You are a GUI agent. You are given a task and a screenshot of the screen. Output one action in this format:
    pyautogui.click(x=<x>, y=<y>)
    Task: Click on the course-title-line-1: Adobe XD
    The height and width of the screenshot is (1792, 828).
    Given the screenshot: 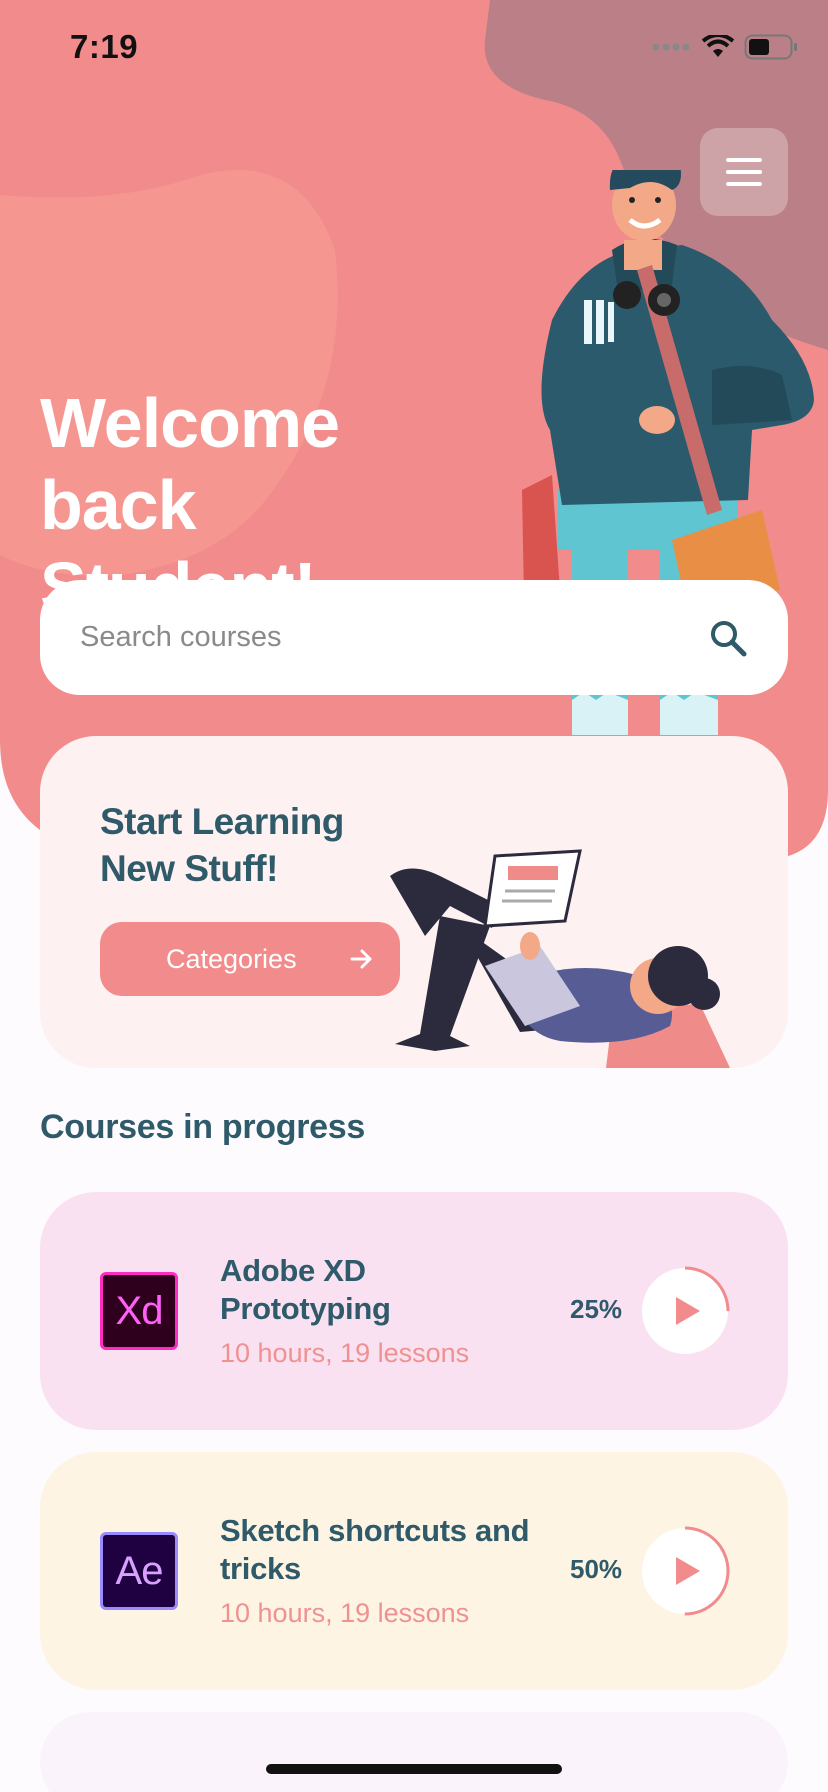 What is the action you would take?
    pyautogui.click(x=293, y=1270)
    